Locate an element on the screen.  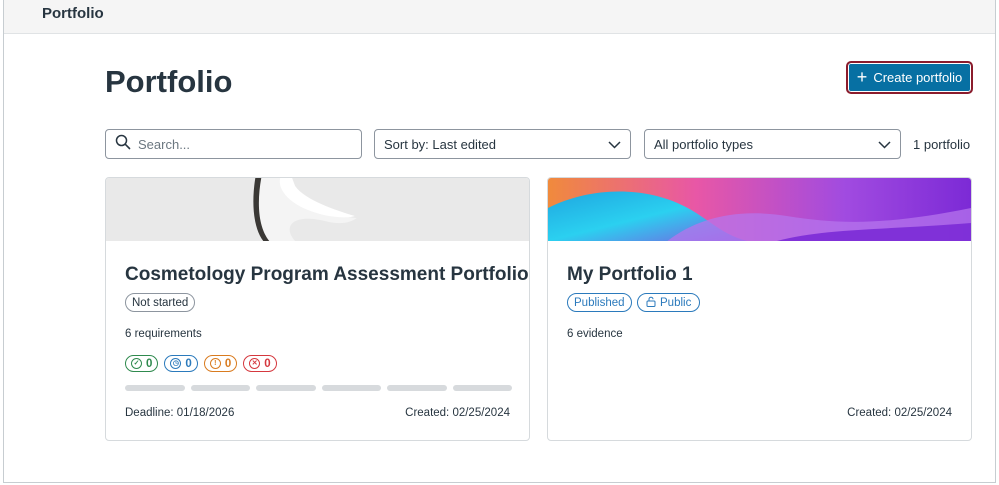
rejected-count-chip: ✕ 0 is located at coordinates (260, 363).